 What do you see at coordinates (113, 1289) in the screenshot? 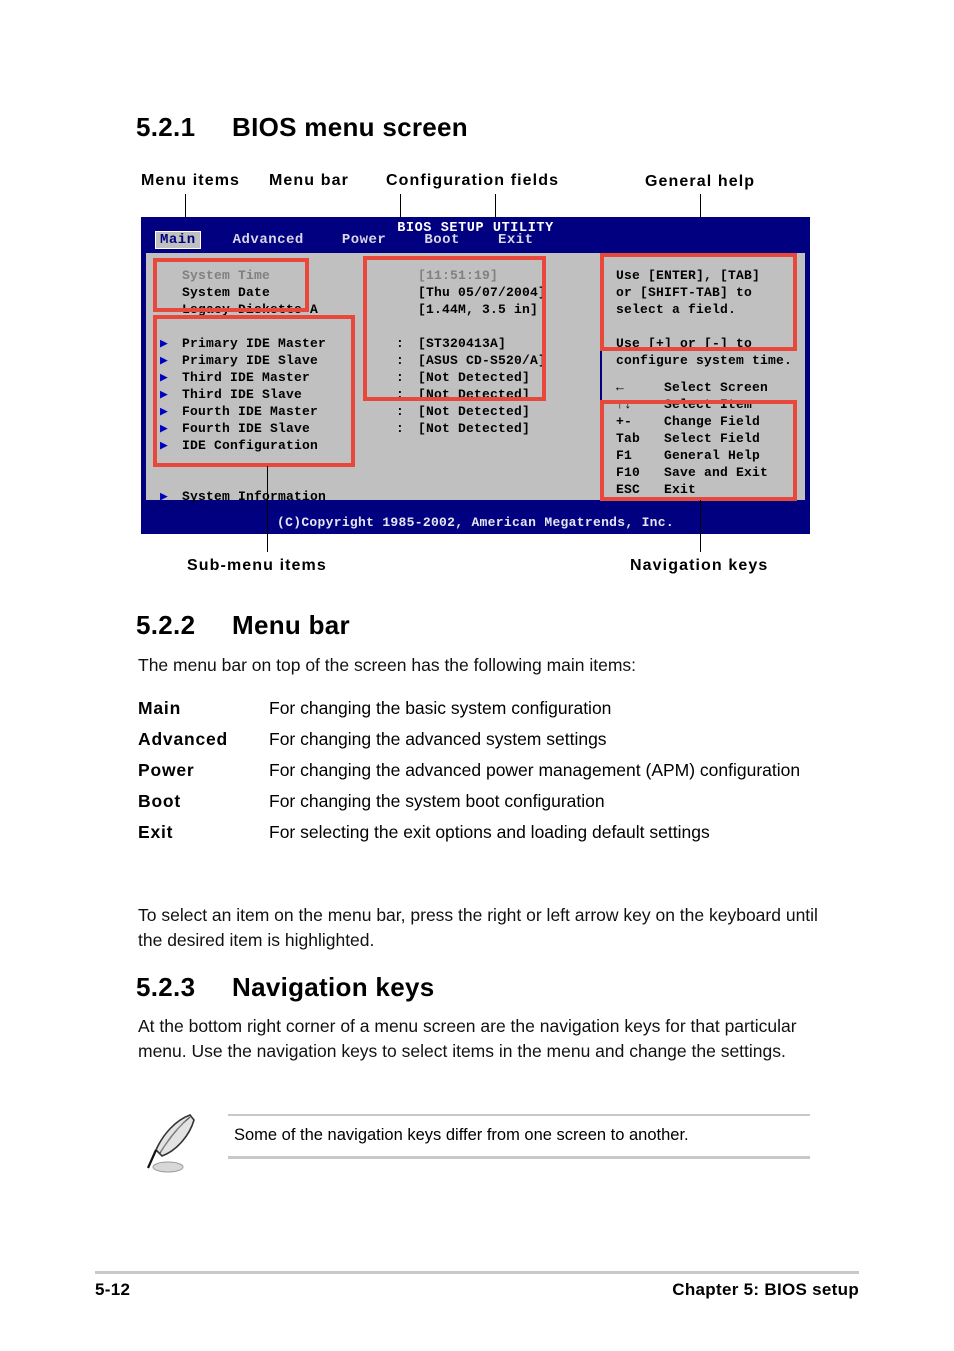
I see `footer-page-number: 5-12` at bounding box center [113, 1289].